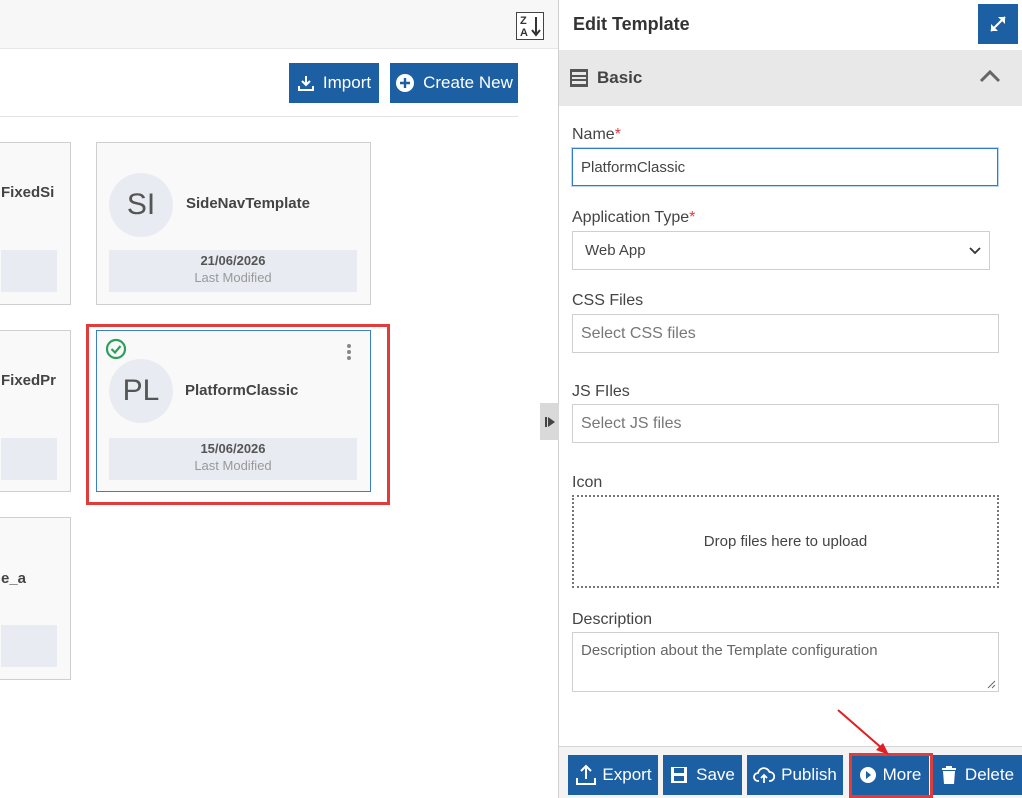 This screenshot has width=1022, height=798. What do you see at coordinates (279, 24) in the screenshot?
I see `list-header-bar: Z A` at bounding box center [279, 24].